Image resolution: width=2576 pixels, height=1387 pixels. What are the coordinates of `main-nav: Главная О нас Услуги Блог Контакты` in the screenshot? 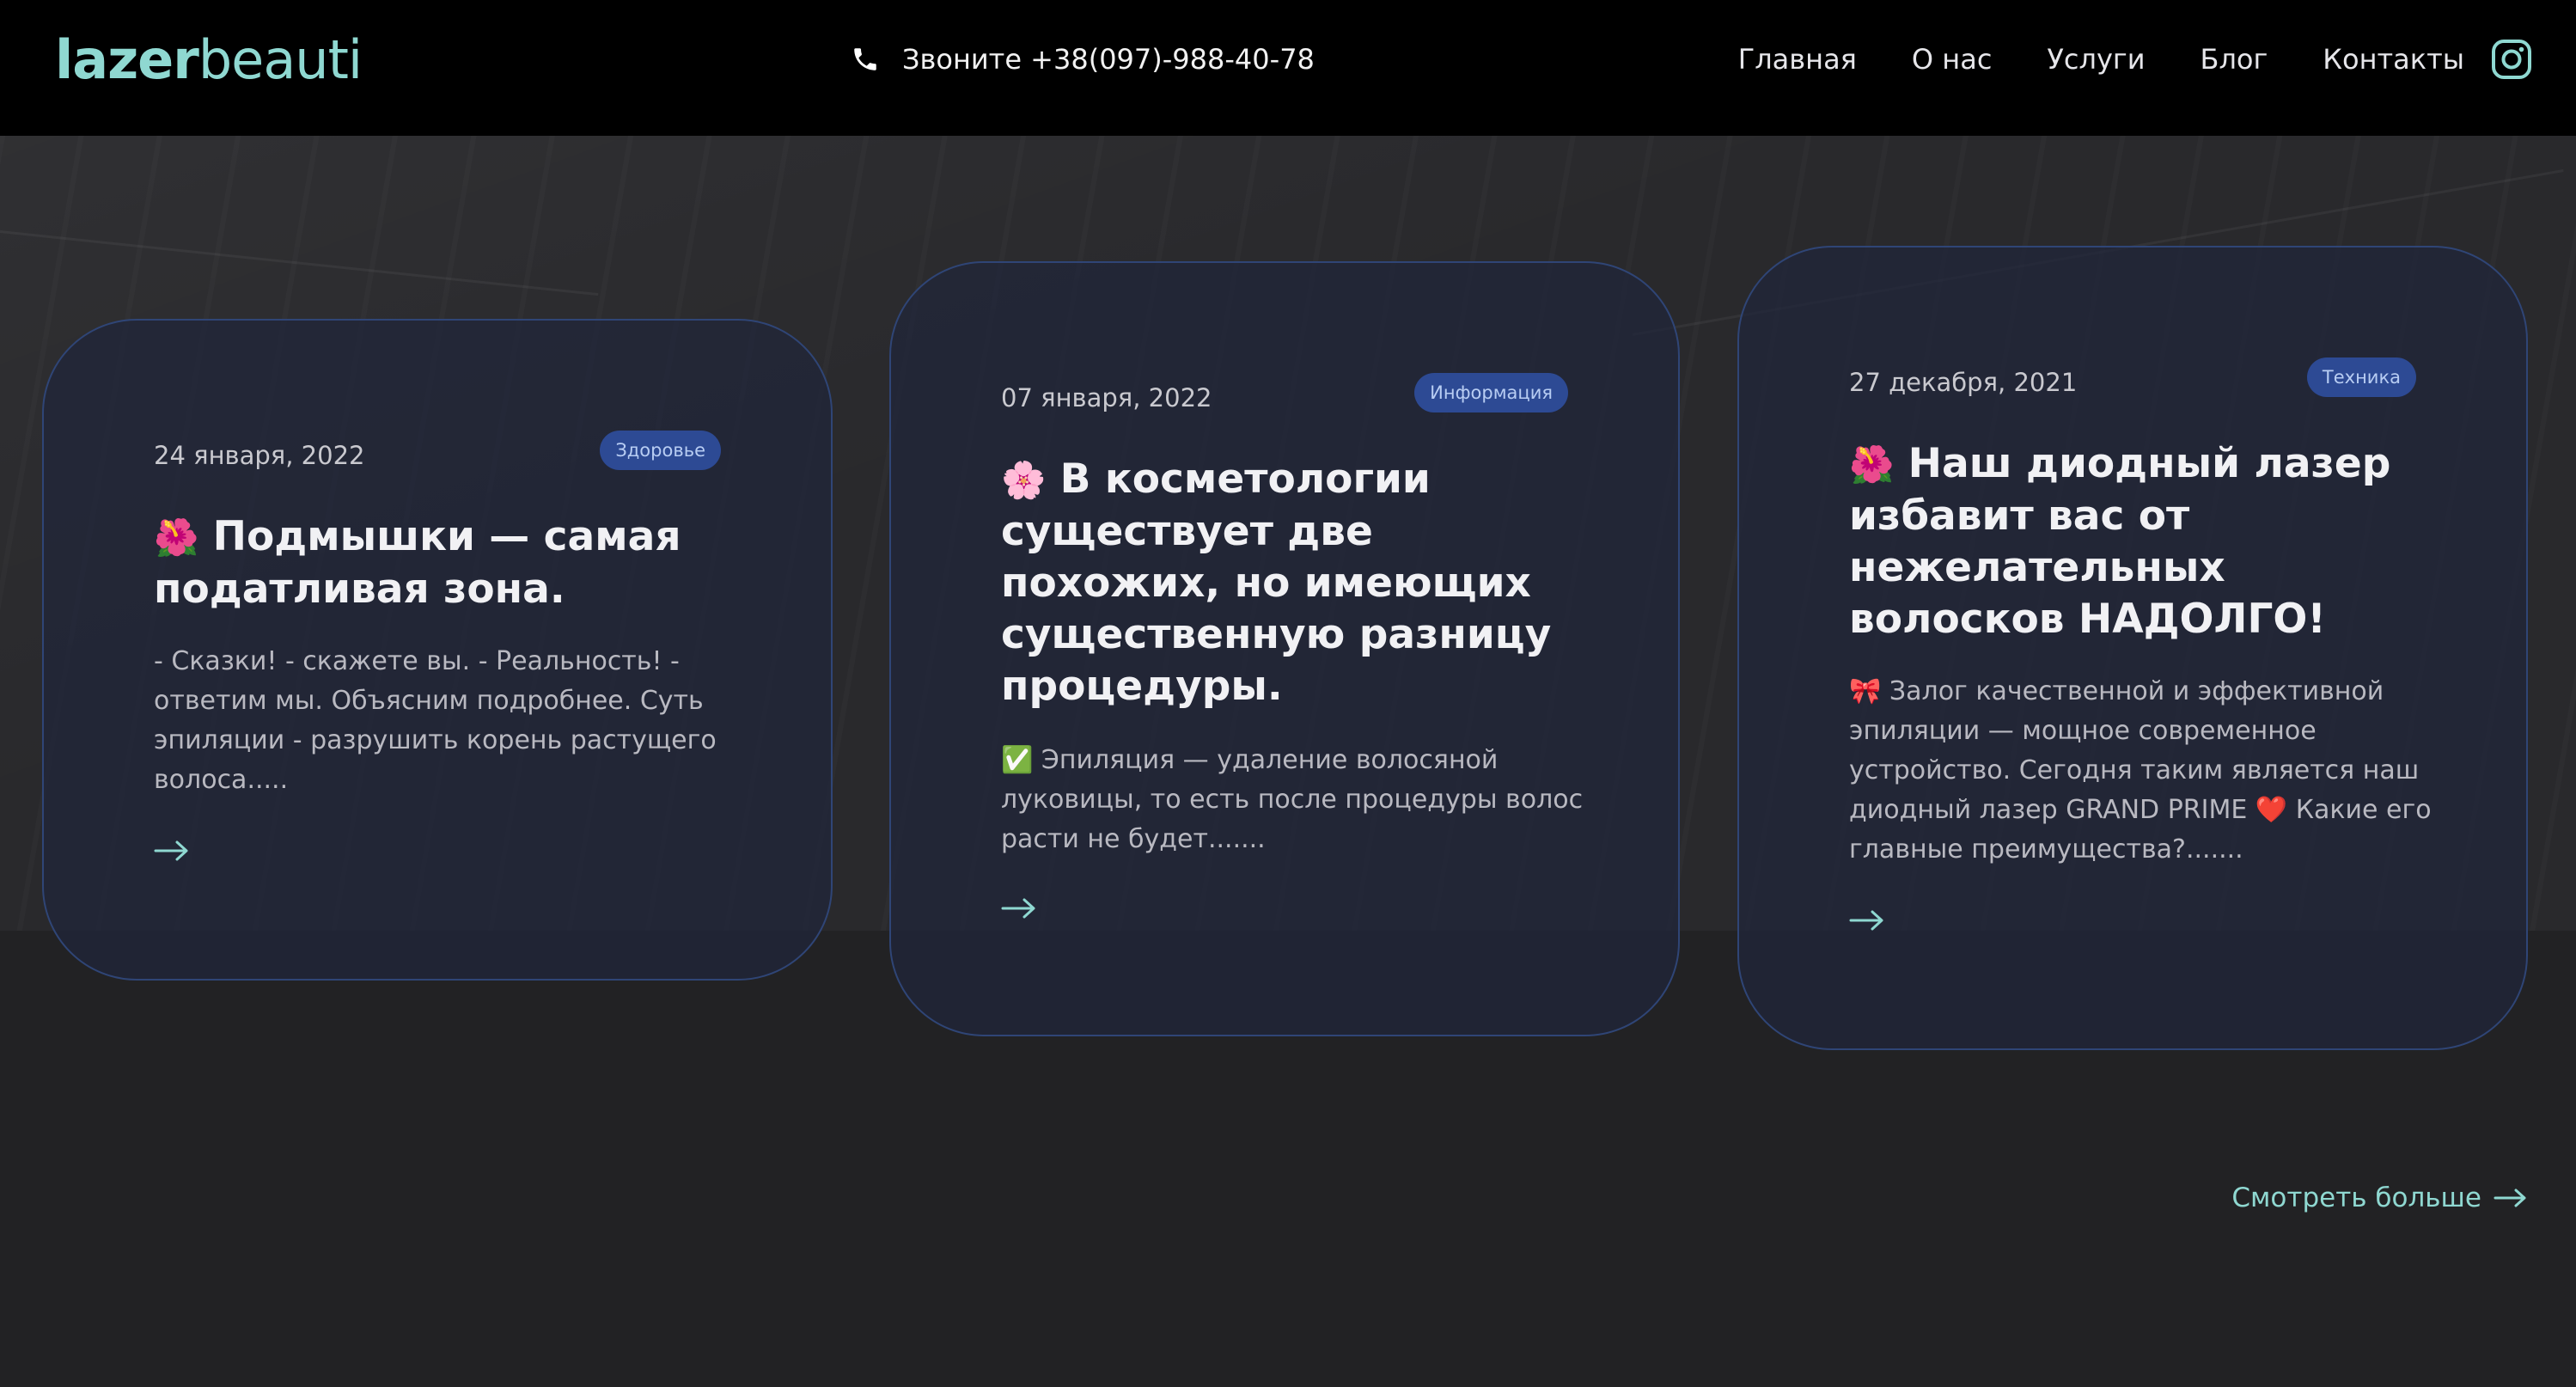 It's located at (2073, 60).